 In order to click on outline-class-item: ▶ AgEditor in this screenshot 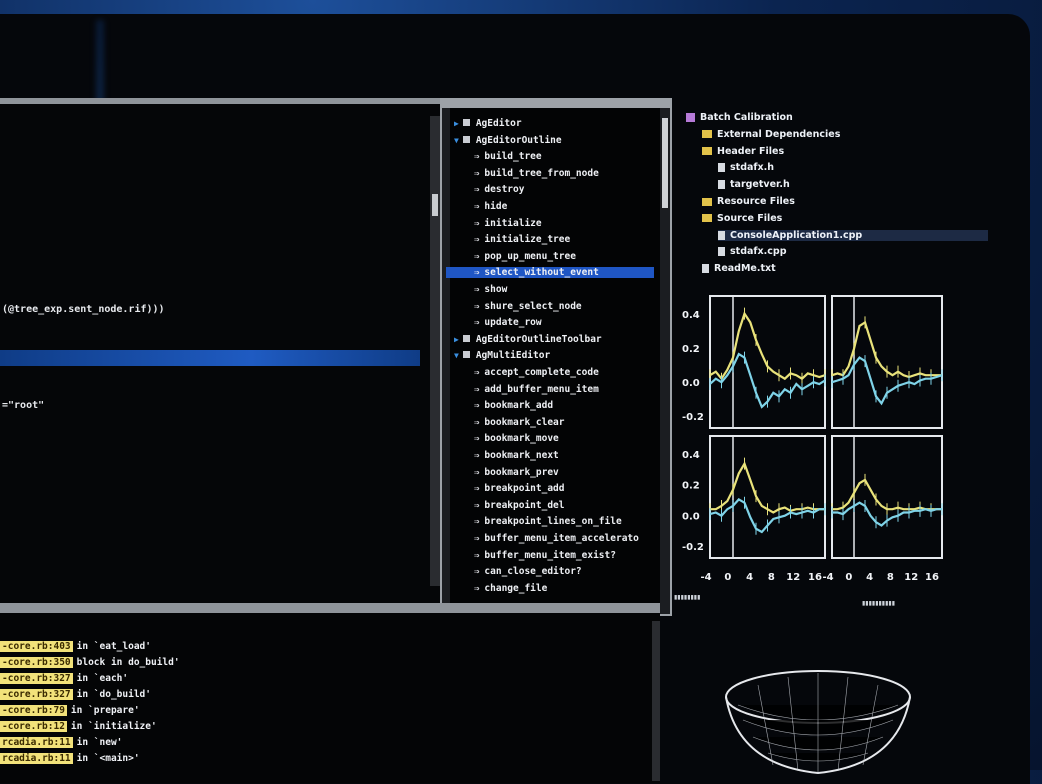, I will do `click(488, 123)`.